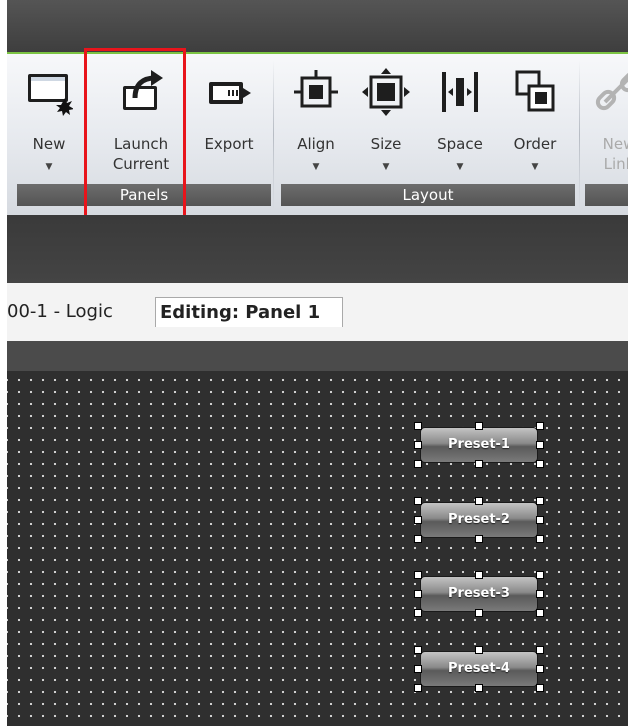  I want to click on preset-1-control: Preset-1, so click(479, 445).